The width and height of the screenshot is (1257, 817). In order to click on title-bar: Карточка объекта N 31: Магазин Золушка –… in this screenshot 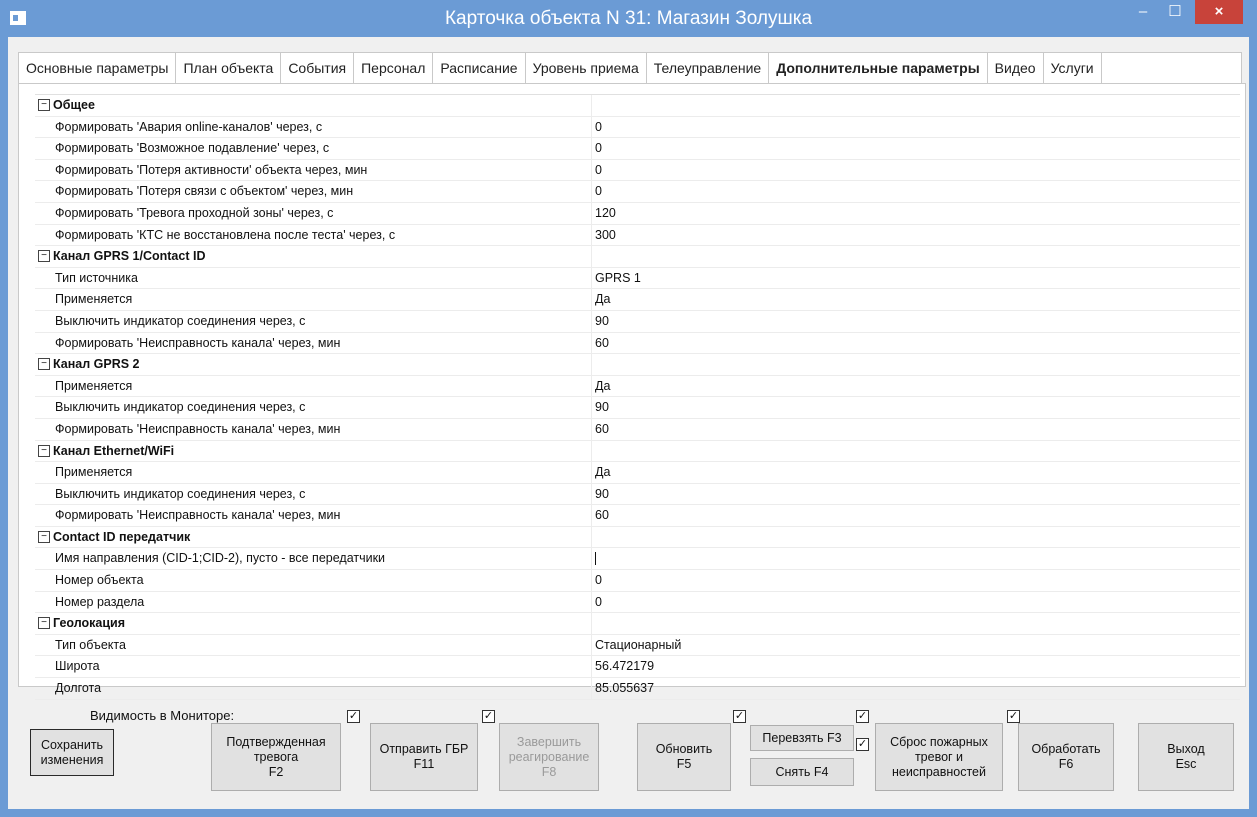, I will do `click(628, 18)`.